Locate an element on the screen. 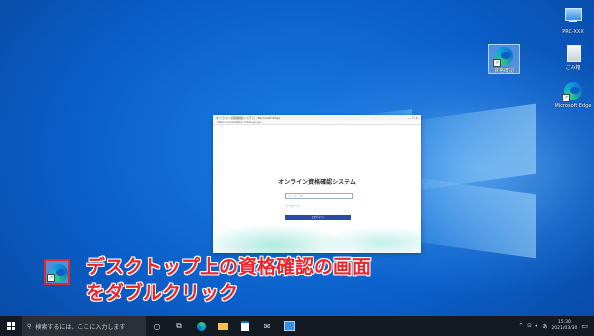 The height and width of the screenshot is (336, 594). login-page: オンライン資格確認システム ユーザーID パスワード ログイン is located at coordinates (317, 189).